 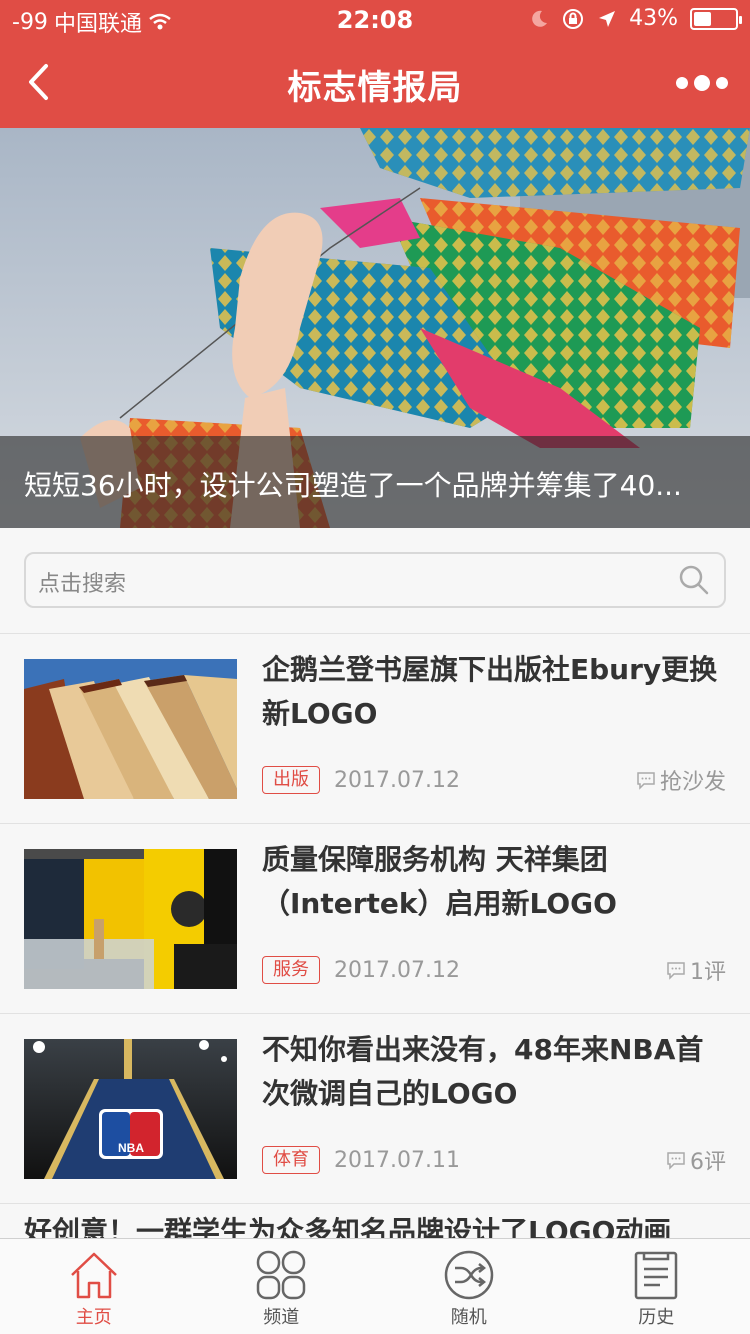 I want to click on status-bar: -99 中国联通 22:08 43%, so click(x=375, y=20).